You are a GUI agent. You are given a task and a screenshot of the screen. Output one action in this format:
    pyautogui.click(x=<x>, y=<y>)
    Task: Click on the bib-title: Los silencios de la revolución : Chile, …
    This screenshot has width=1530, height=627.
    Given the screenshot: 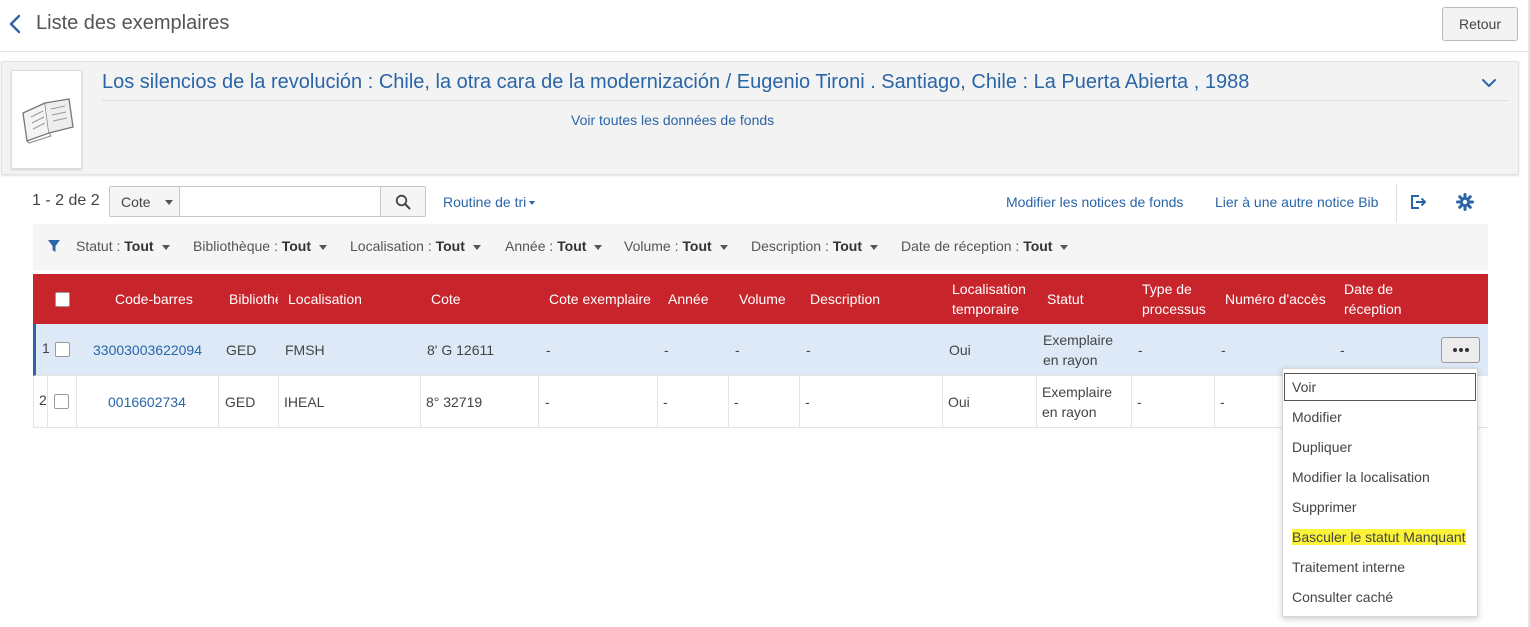 What is the action you would take?
    pyautogui.click(x=675, y=82)
    